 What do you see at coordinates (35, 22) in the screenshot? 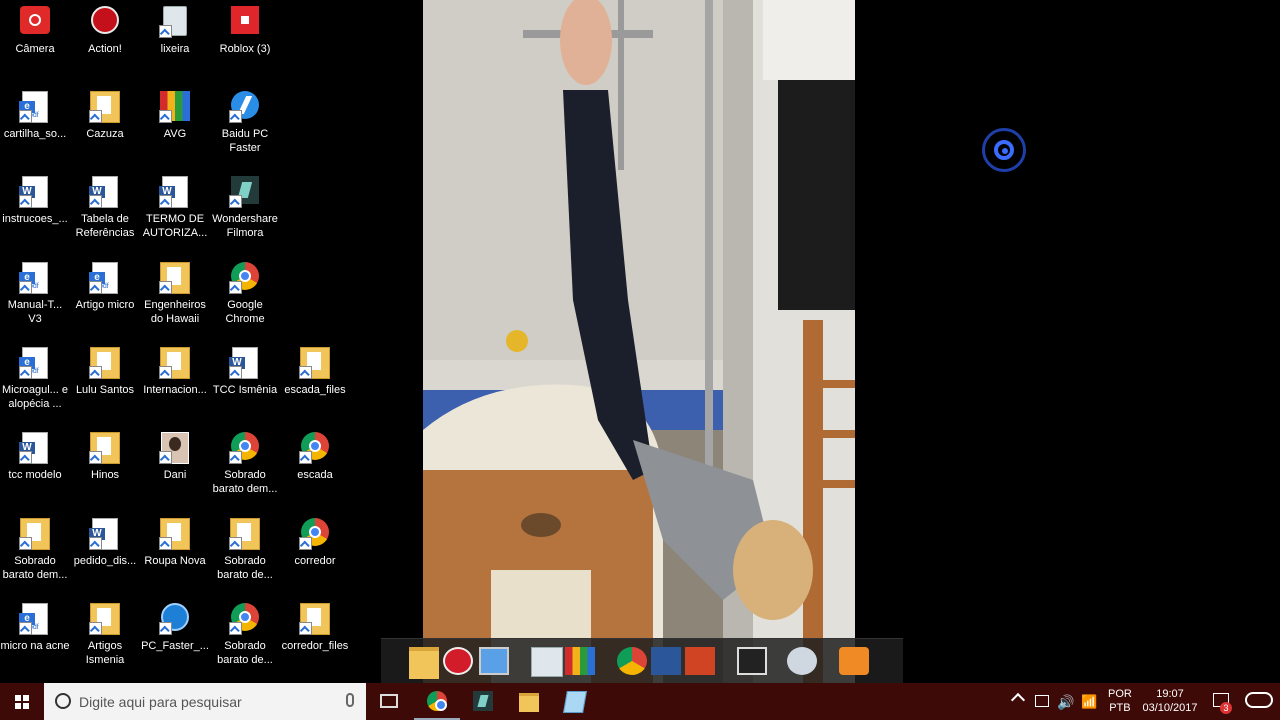
I see `camera-icon` at bounding box center [35, 22].